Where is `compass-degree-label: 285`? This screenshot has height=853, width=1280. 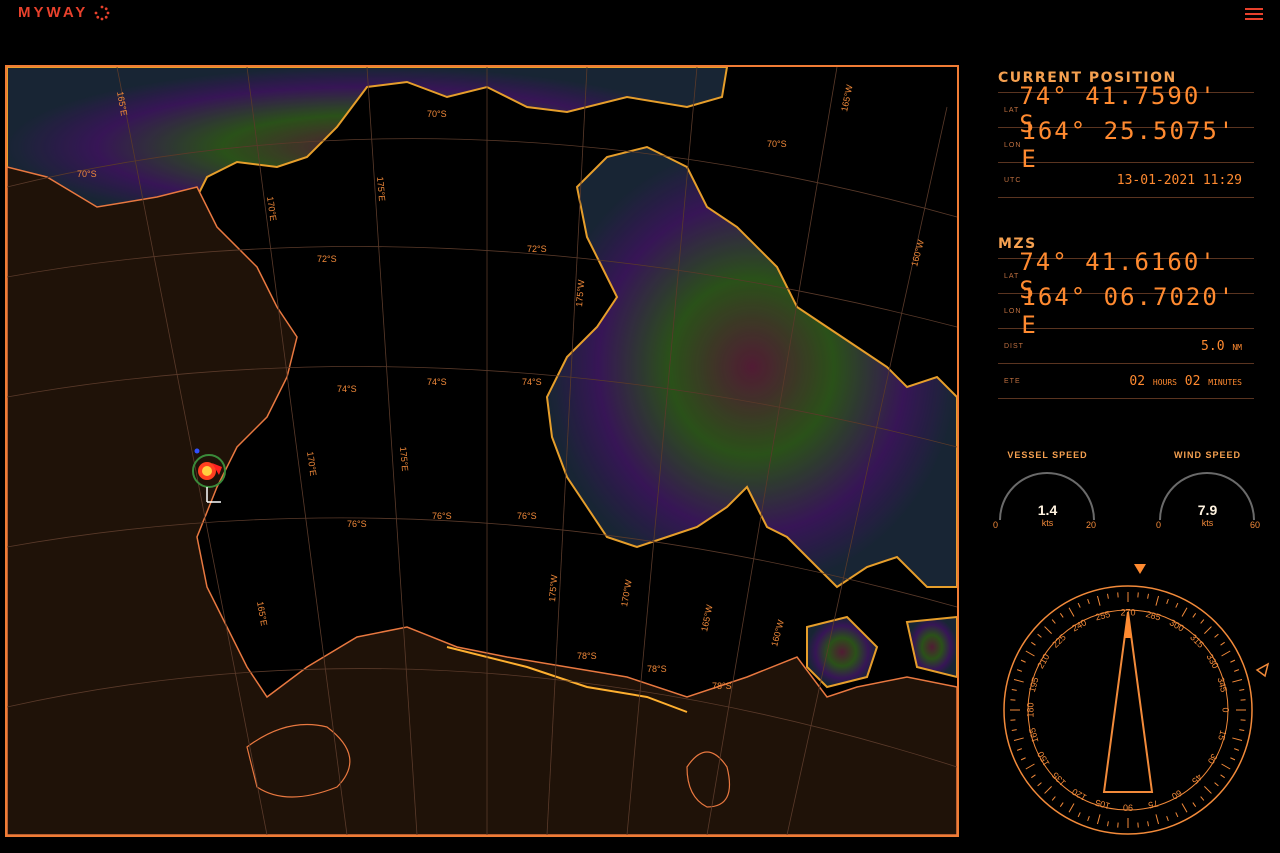 compass-degree-label: 285 is located at coordinates (1153, 616).